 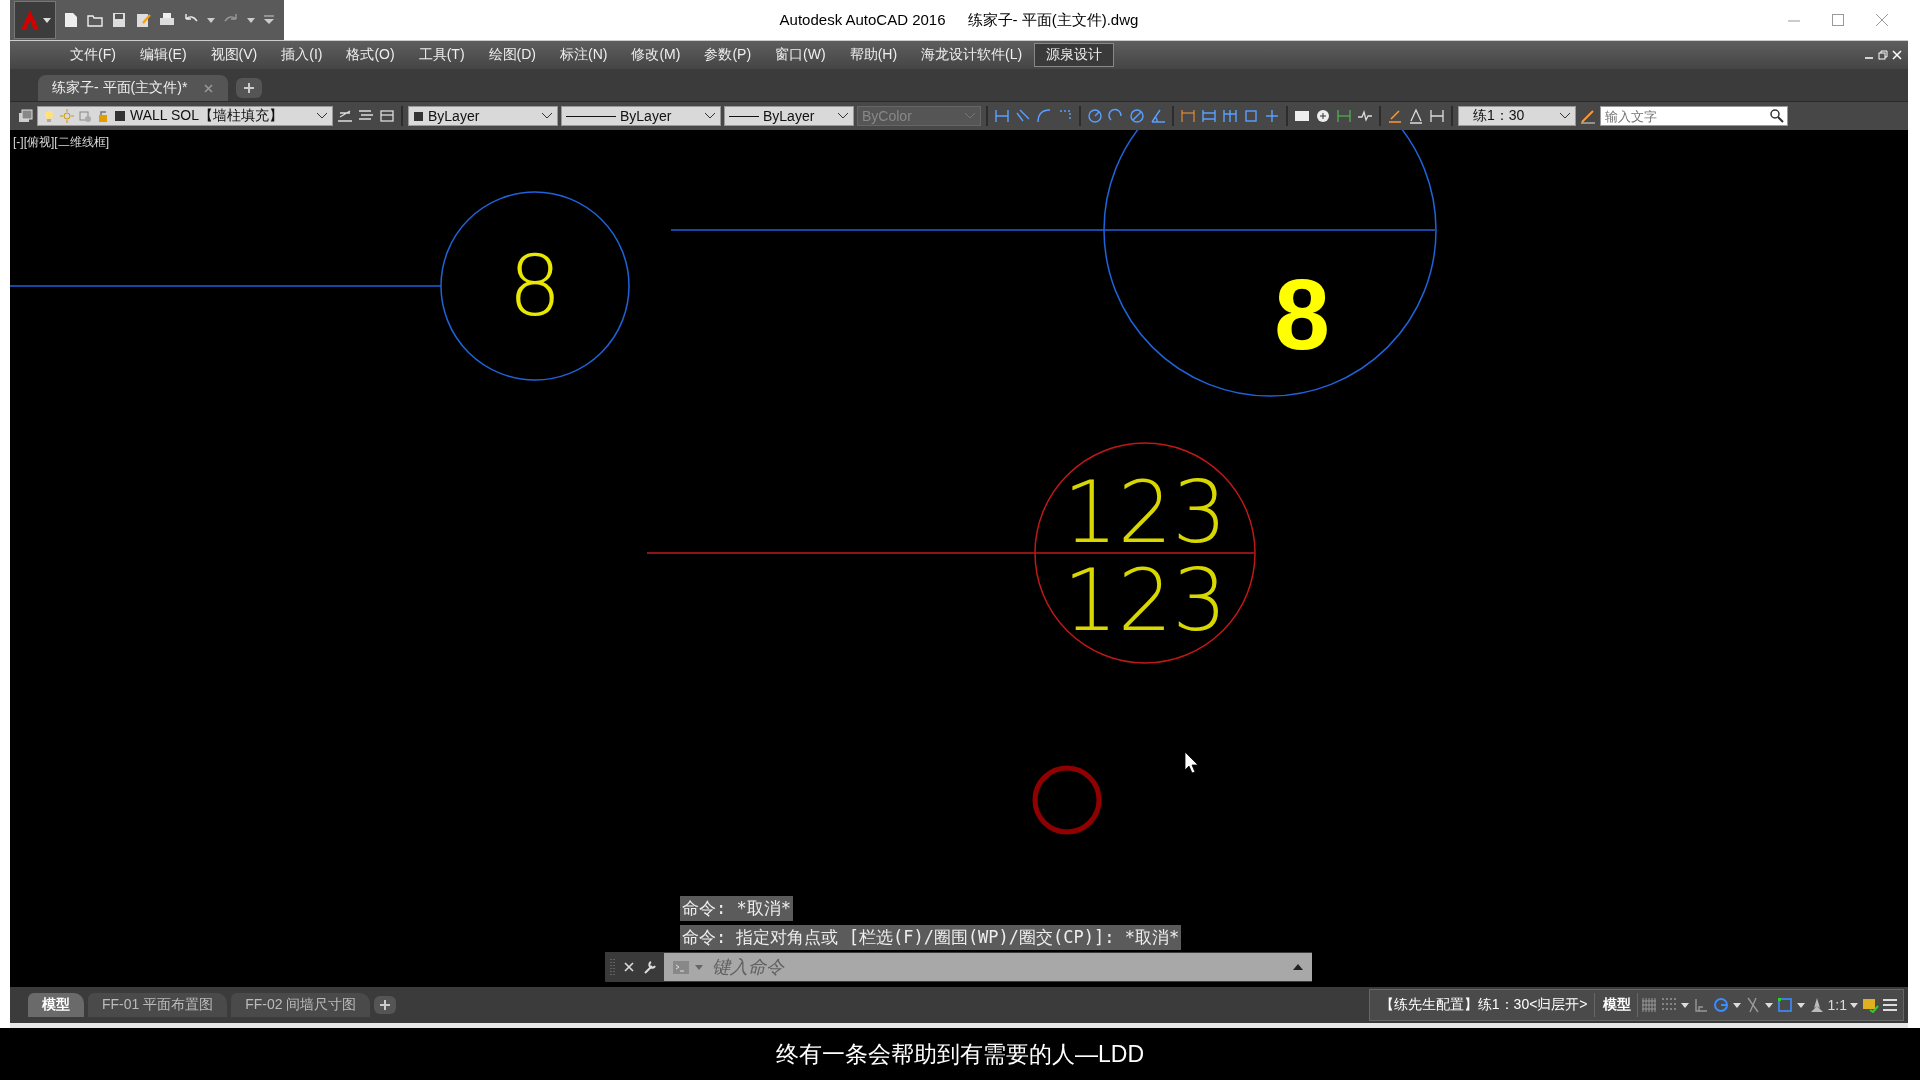 I want to click on menu-item: 视图(V), so click(x=234, y=55).